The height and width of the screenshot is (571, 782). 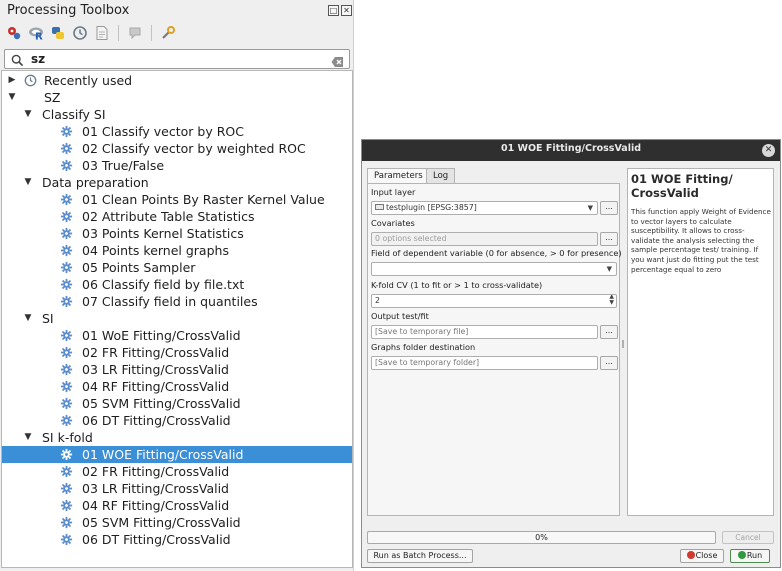 What do you see at coordinates (177, 335) in the screenshot?
I see `algorithm-item-01-woe-fitting-crossvalid: 01 WoE Fitting/CrossValid` at bounding box center [177, 335].